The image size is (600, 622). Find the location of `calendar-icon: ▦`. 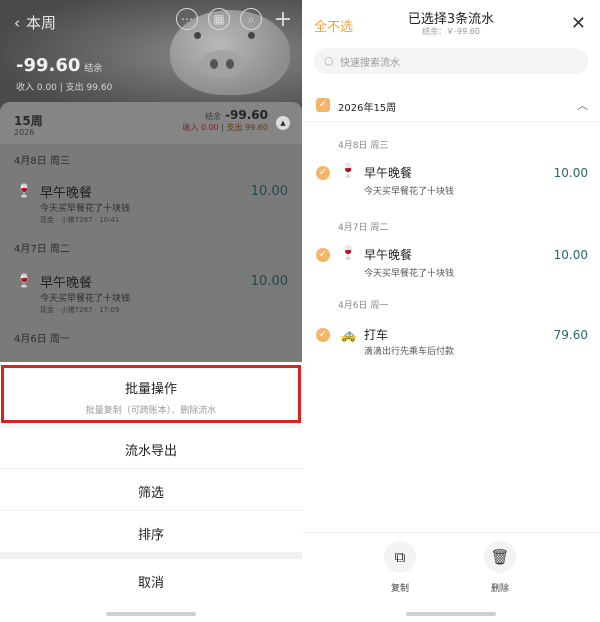

calendar-icon: ▦ is located at coordinates (219, 19).